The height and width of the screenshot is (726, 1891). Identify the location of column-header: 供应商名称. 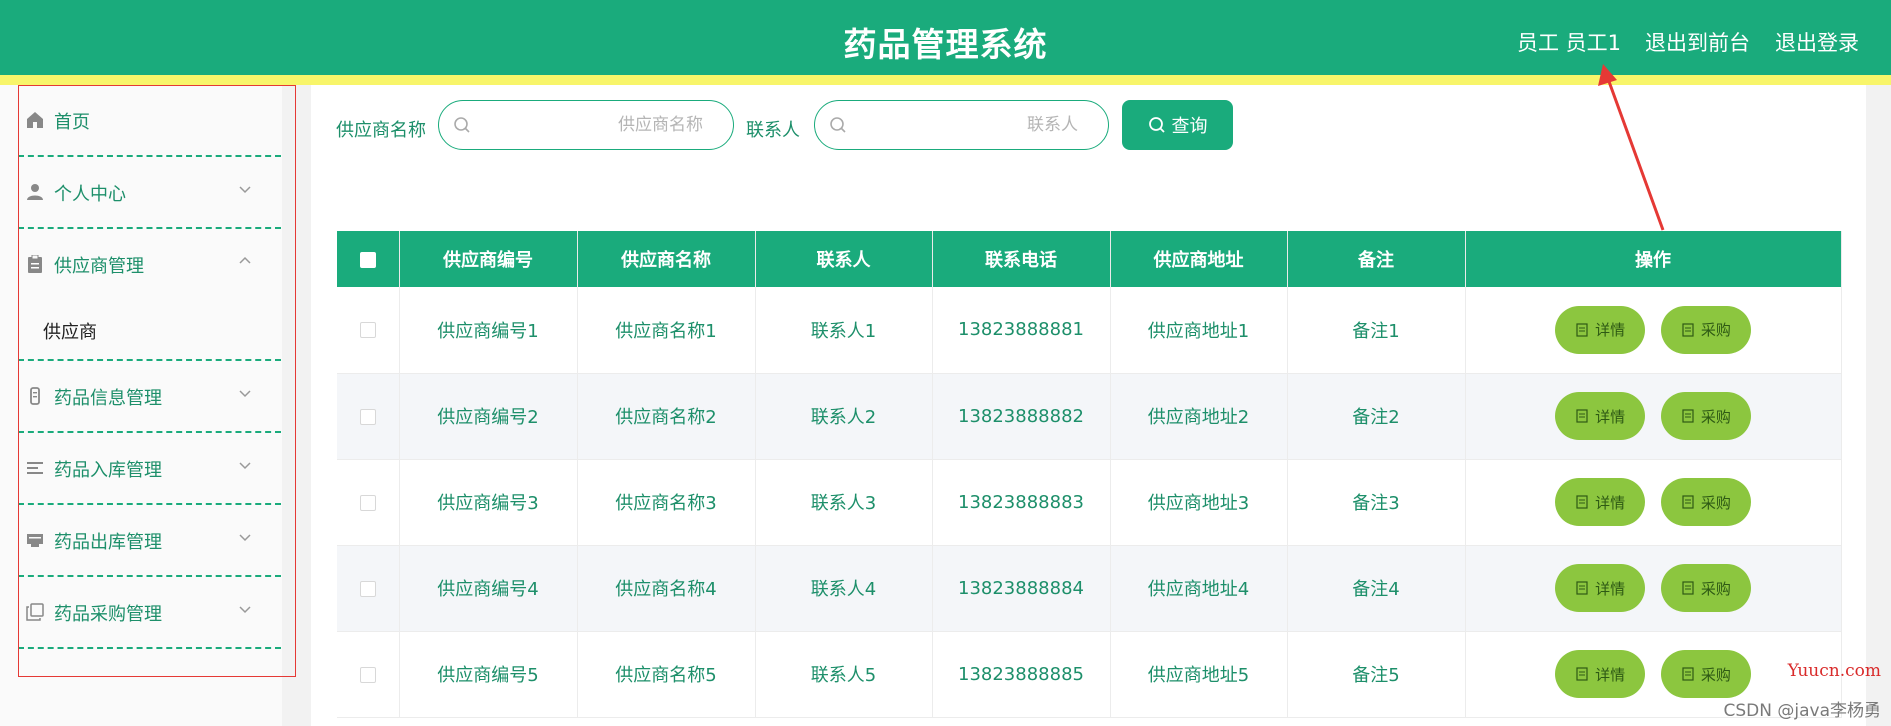
(666, 259).